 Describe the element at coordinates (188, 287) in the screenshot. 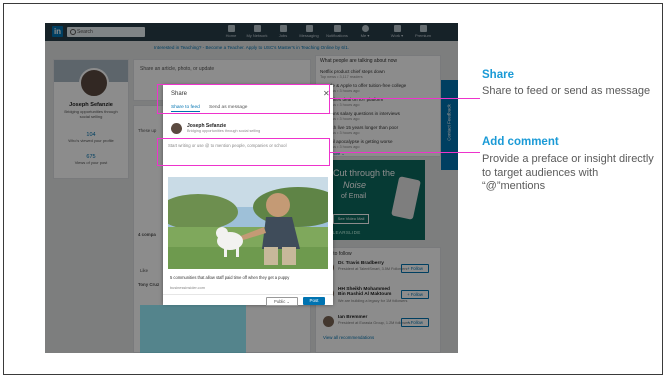

I see `article-source: businessinsider.com` at that location.